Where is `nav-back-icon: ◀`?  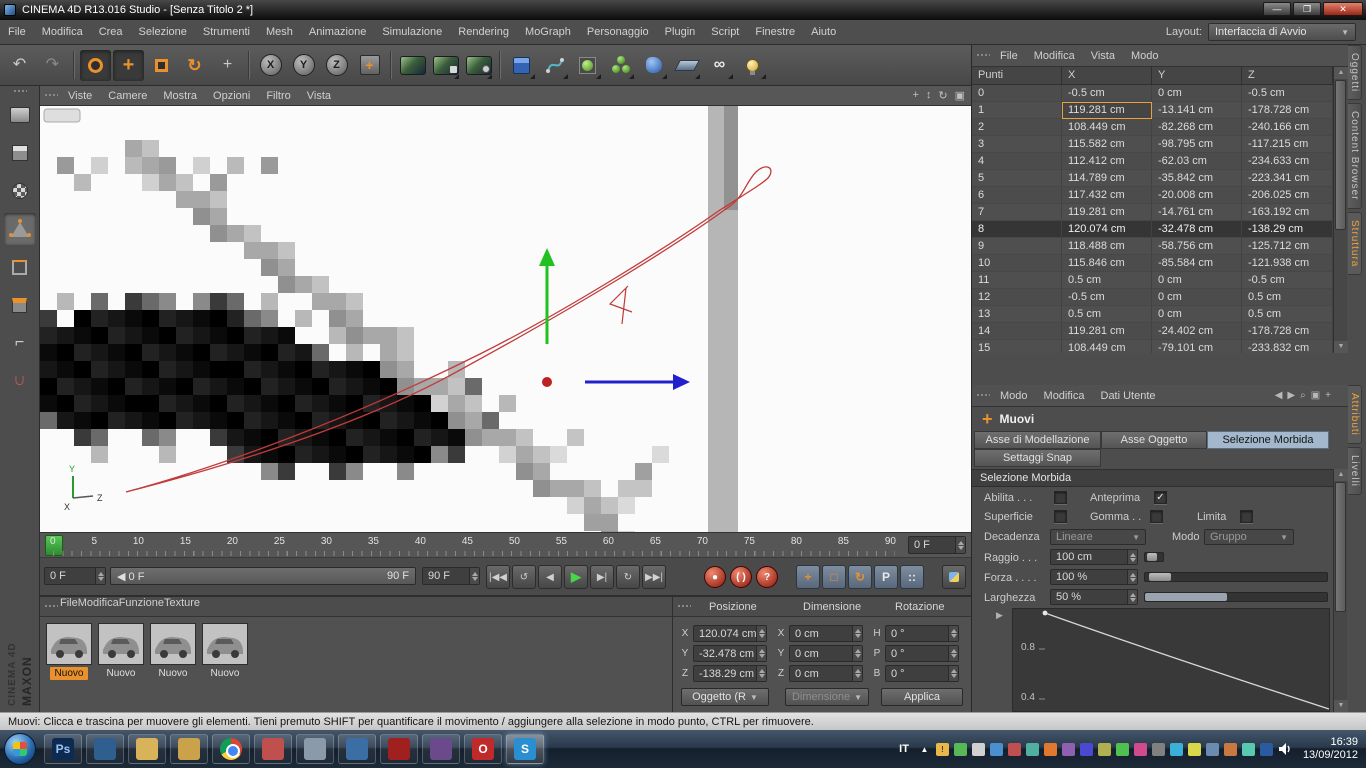
nav-back-icon: ◀ is located at coordinates (1279, 395).